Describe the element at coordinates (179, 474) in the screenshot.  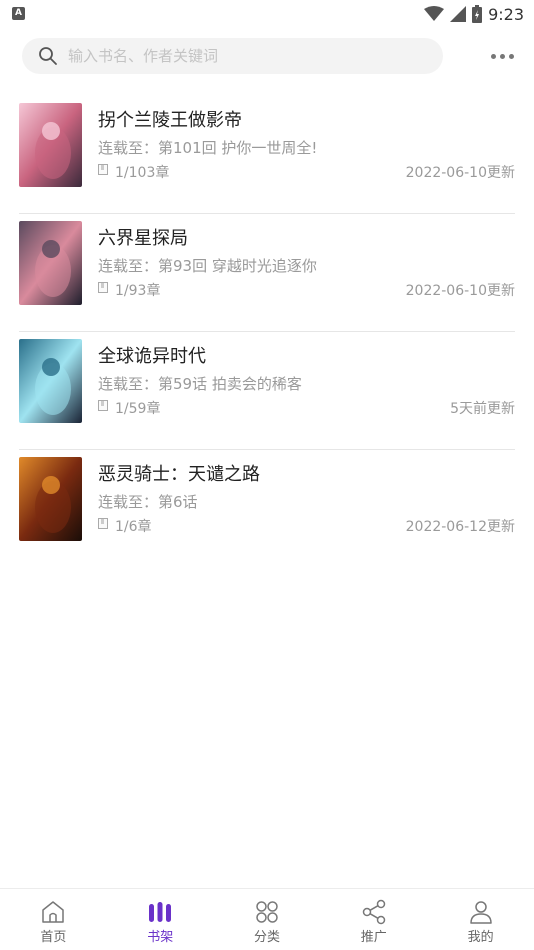
I see `book-title: 恶灵骑士：天谴之路` at that location.